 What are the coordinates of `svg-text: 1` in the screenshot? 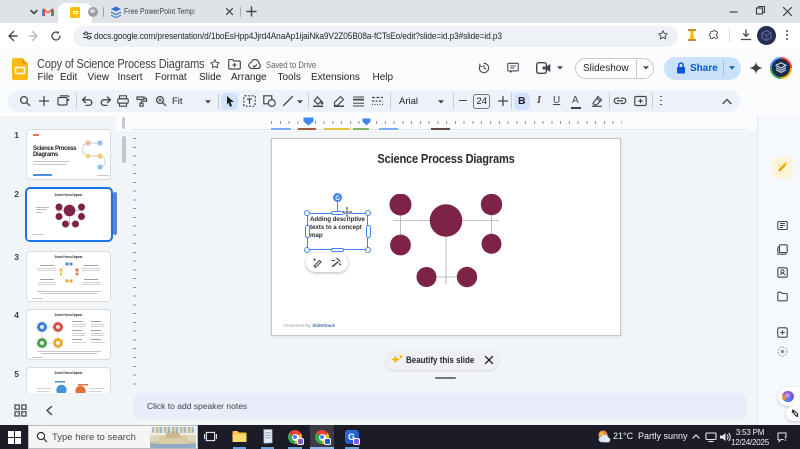 It's located at (785, 440).